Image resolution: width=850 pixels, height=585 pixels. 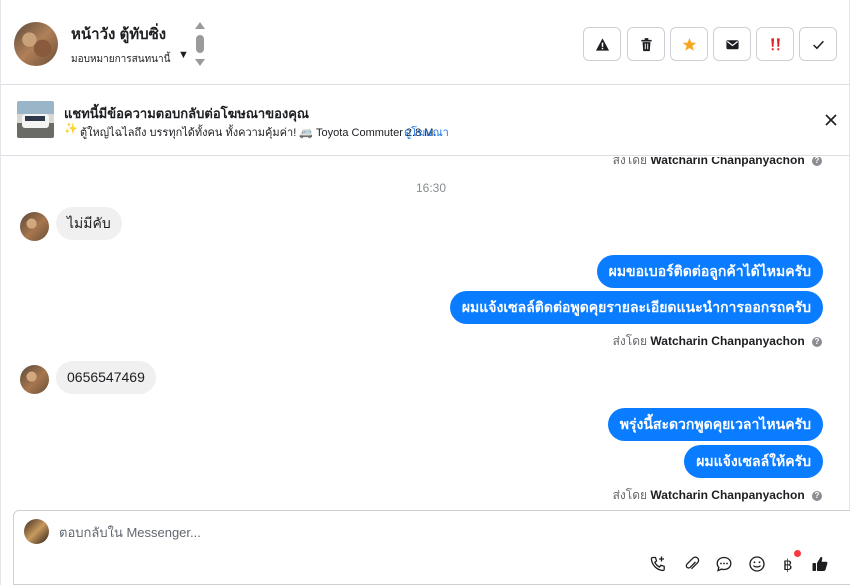 I want to click on mark-unread-button, so click(x=732, y=44).